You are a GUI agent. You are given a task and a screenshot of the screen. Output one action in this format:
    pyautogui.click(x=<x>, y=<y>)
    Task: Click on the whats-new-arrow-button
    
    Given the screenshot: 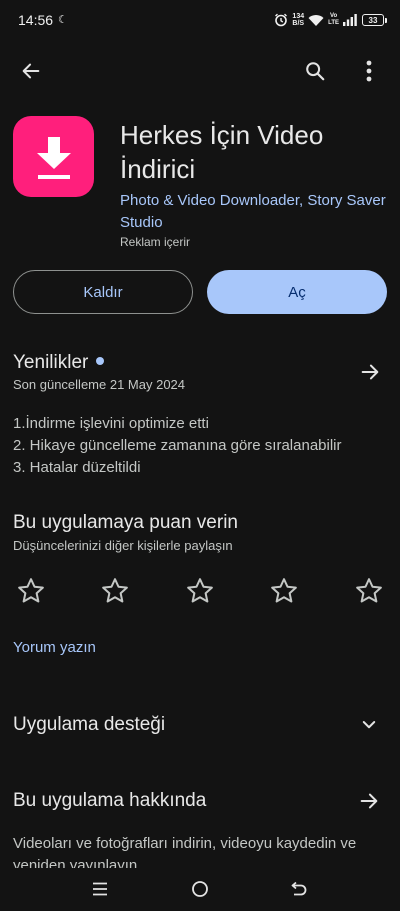 What is the action you would take?
    pyautogui.click(x=370, y=372)
    